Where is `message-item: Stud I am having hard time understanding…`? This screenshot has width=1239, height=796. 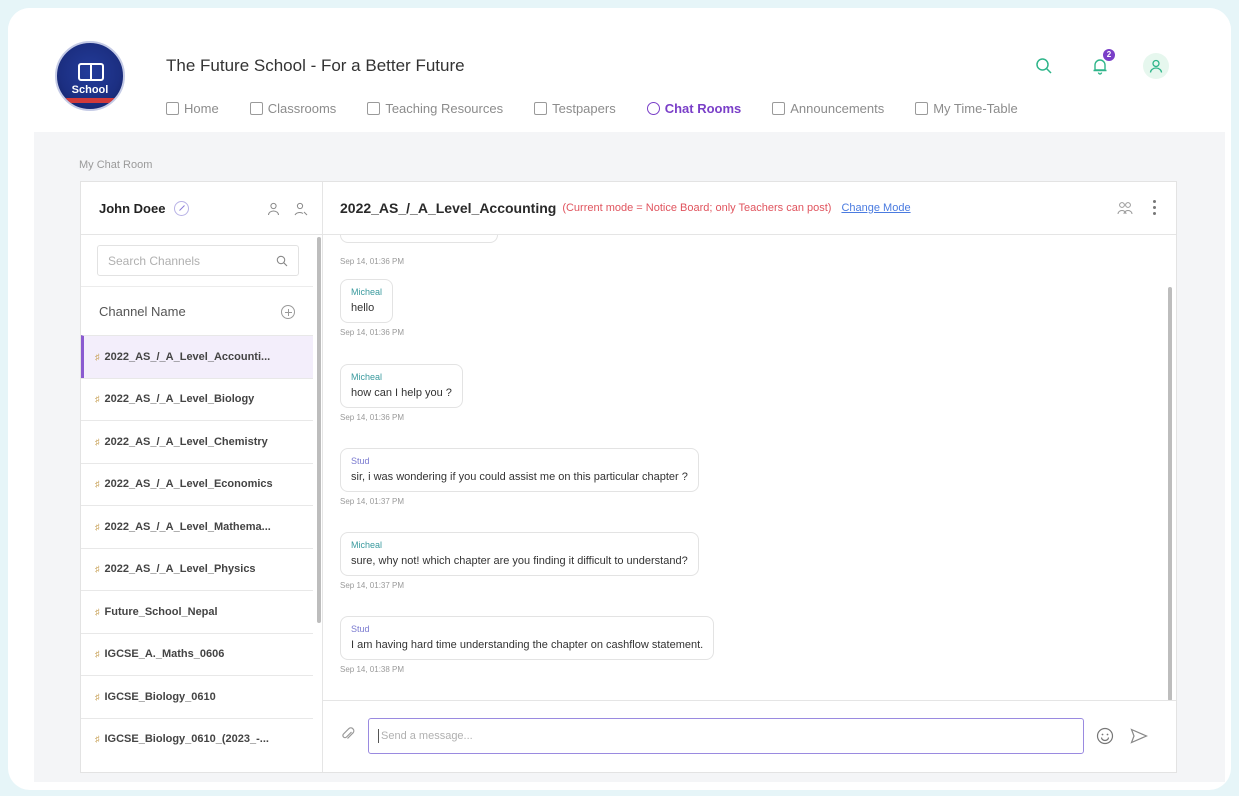 message-item: Stud I am having hard time understanding… is located at coordinates (527, 645).